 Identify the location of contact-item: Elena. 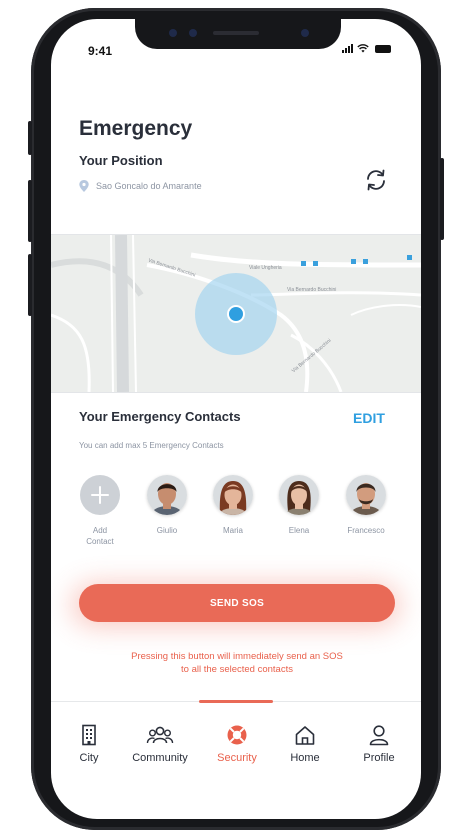
(299, 505).